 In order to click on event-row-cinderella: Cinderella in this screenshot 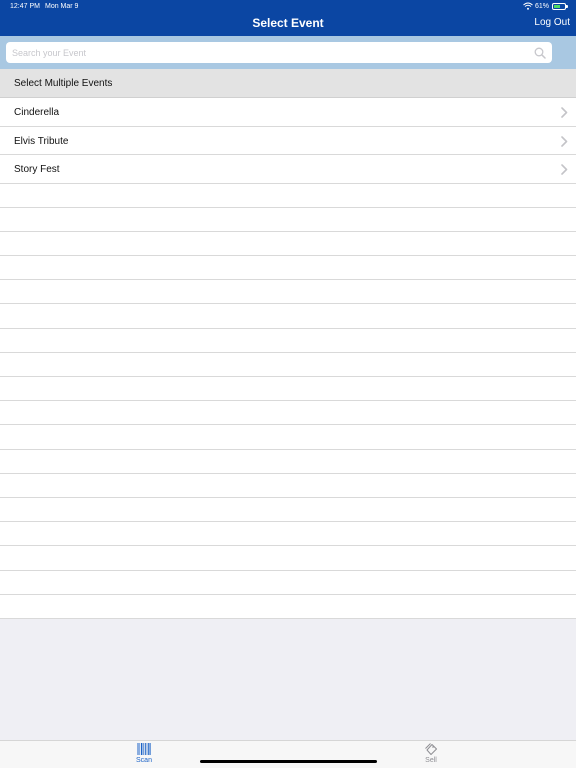, I will do `click(288, 112)`.